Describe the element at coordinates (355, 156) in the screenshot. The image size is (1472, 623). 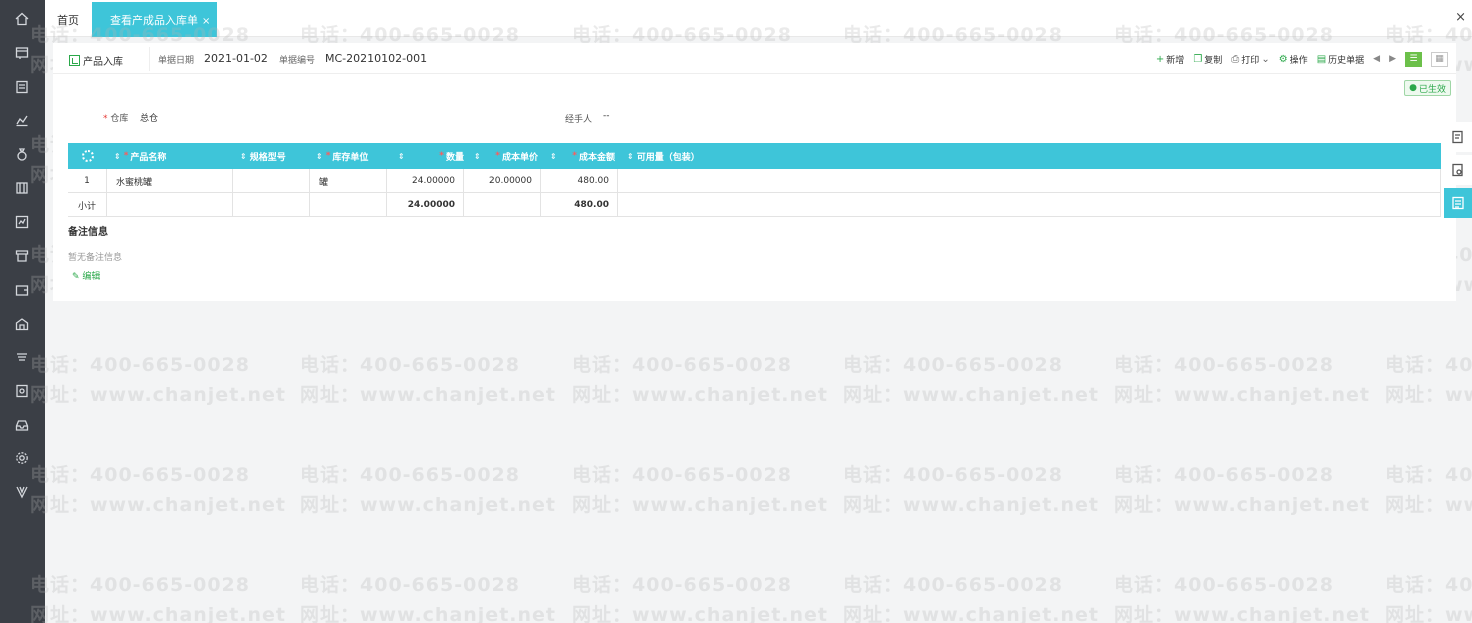
I see `col-header-unit: ⇕ * 库存单位` at that location.